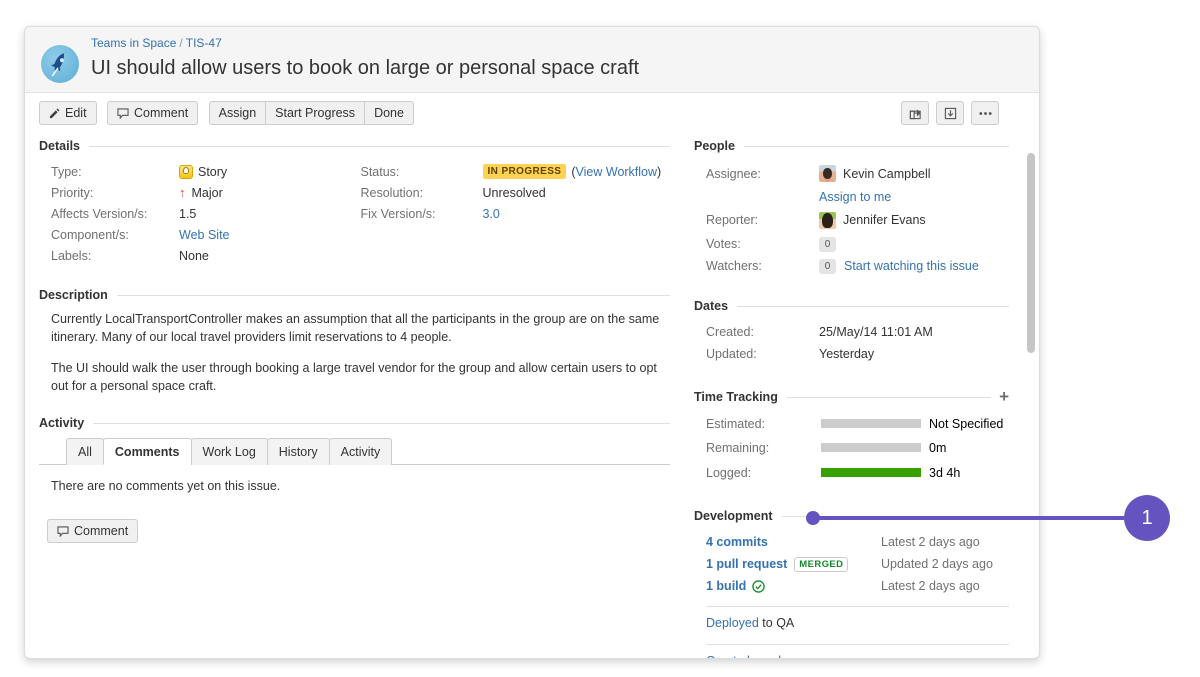 This screenshot has height=677, width=1200. I want to click on build-link: 1 build, so click(726, 586).